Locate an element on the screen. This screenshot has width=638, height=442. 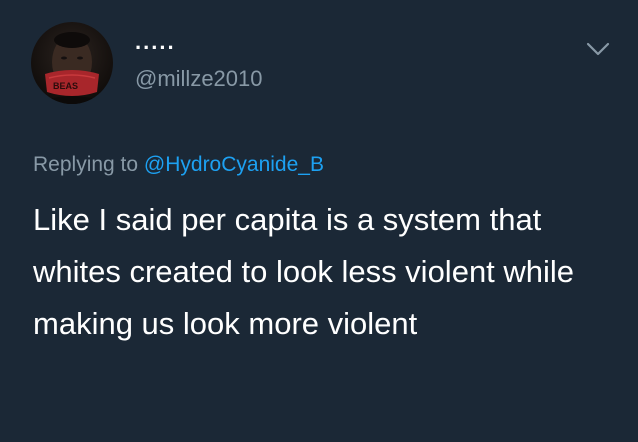
avatar: BEAS is located at coordinates (72, 63).